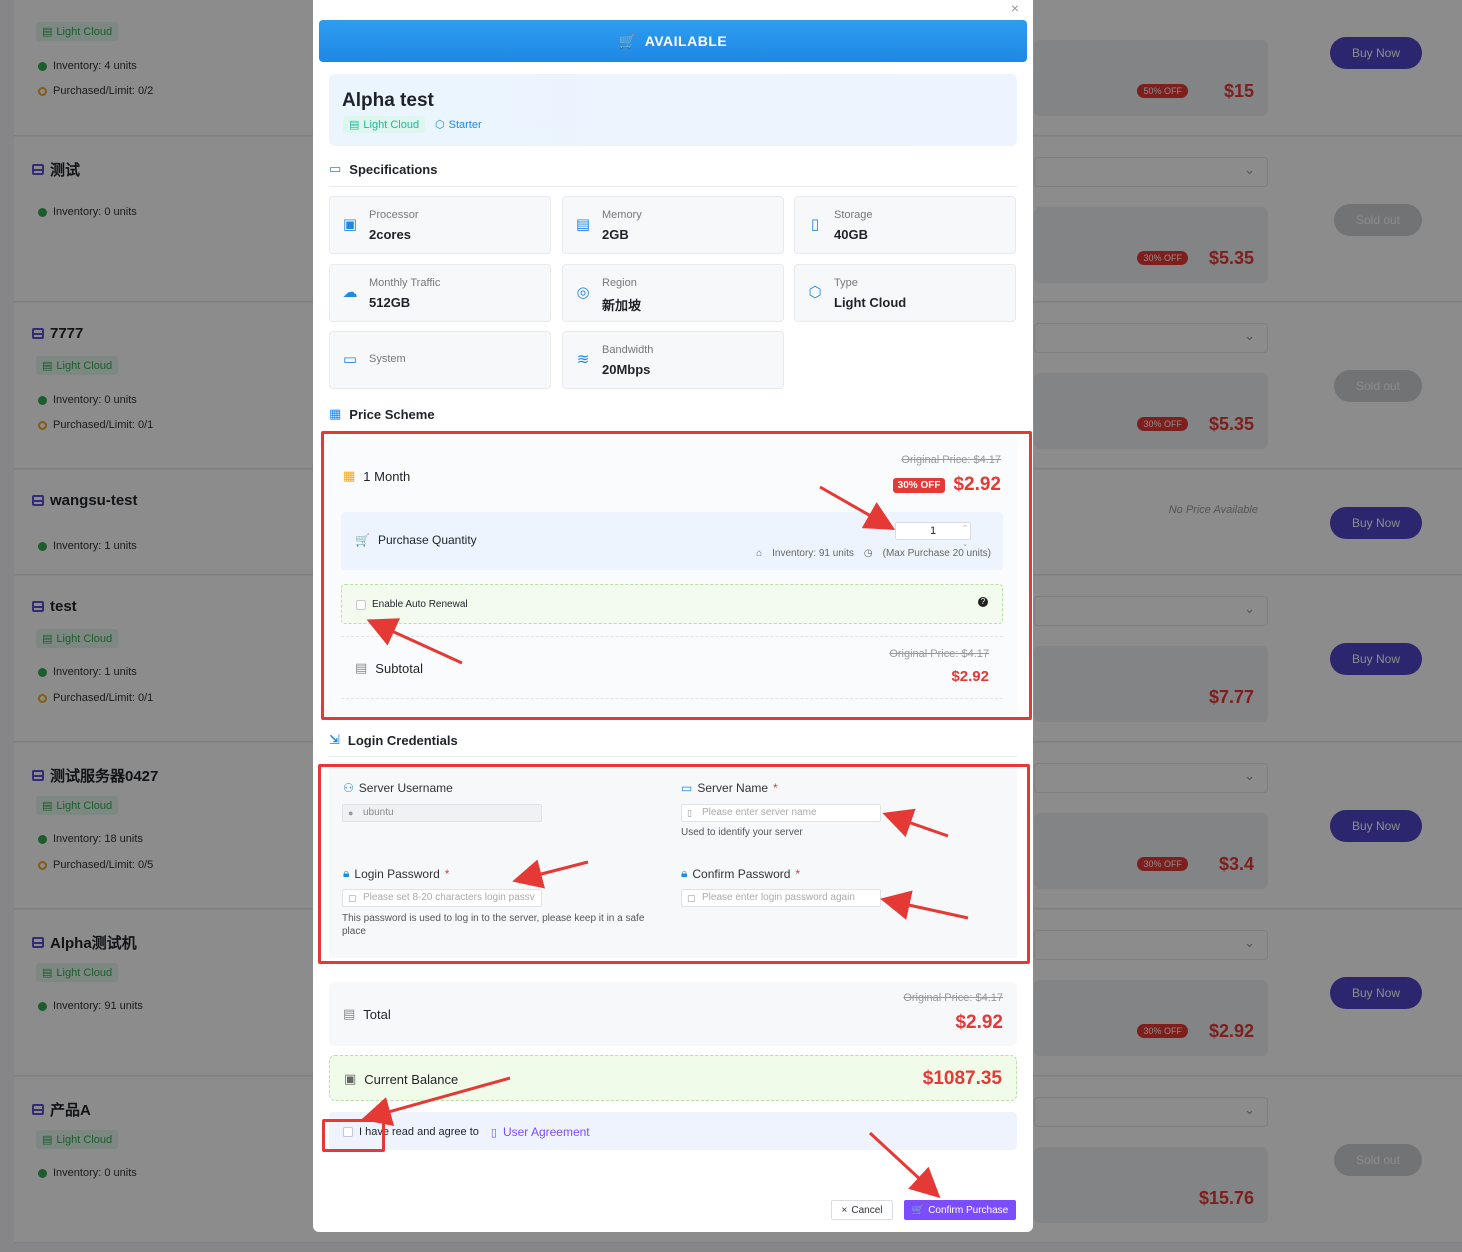 The height and width of the screenshot is (1252, 1462). Describe the element at coordinates (673, 1078) in the screenshot. I see `balance-card: ▣ Current Balance $1087.35` at that location.